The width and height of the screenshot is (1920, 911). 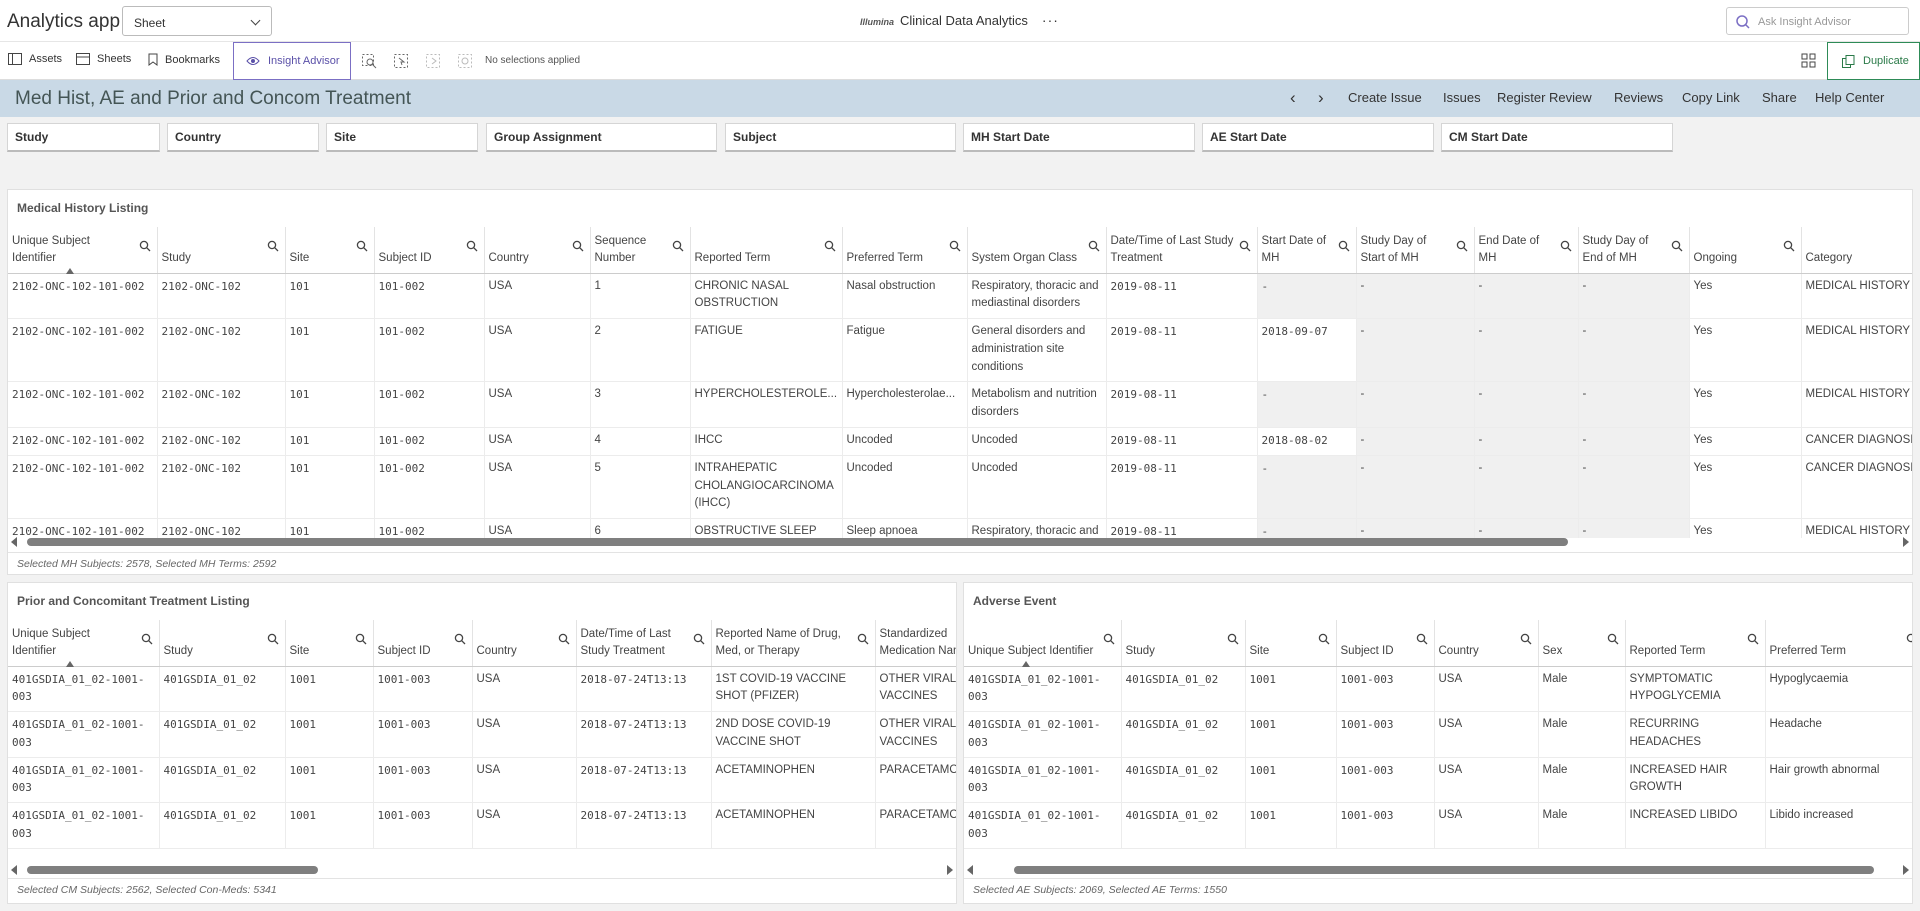 I want to click on table-cell: Hypoglycaemia, so click(x=1838, y=689).